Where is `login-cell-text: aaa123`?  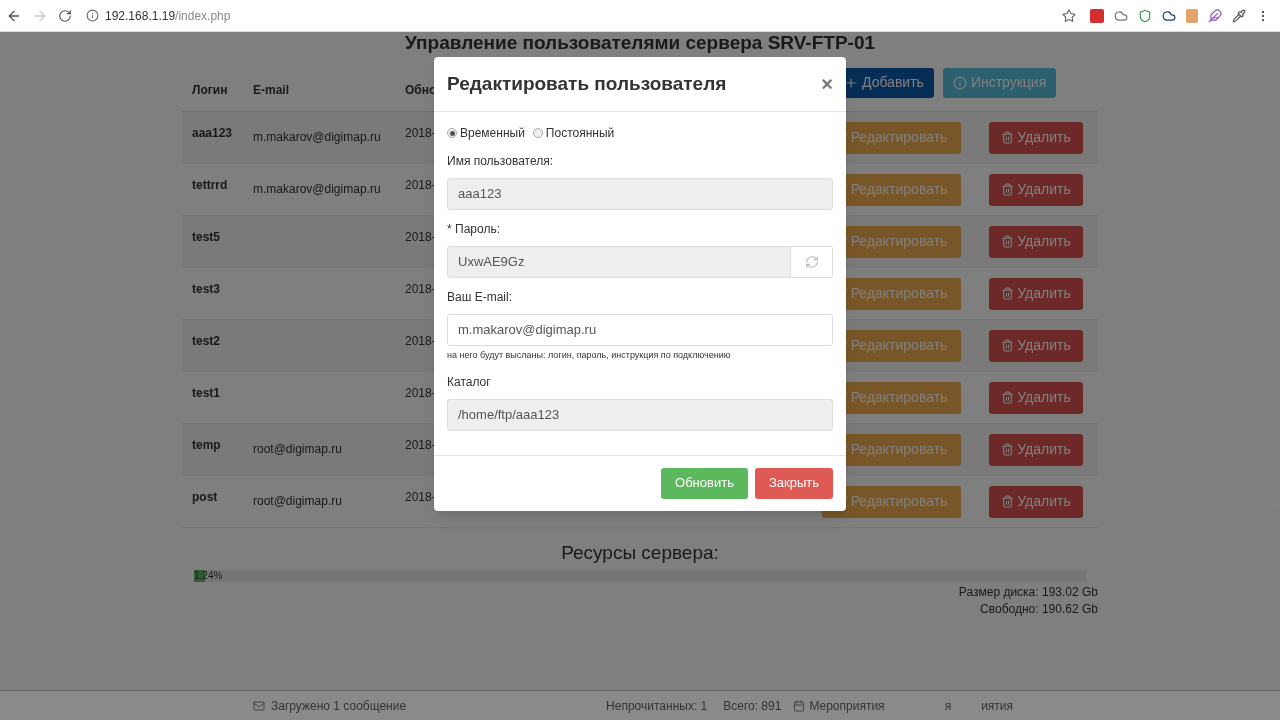
login-cell-text: aaa123 is located at coordinates (213, 133).